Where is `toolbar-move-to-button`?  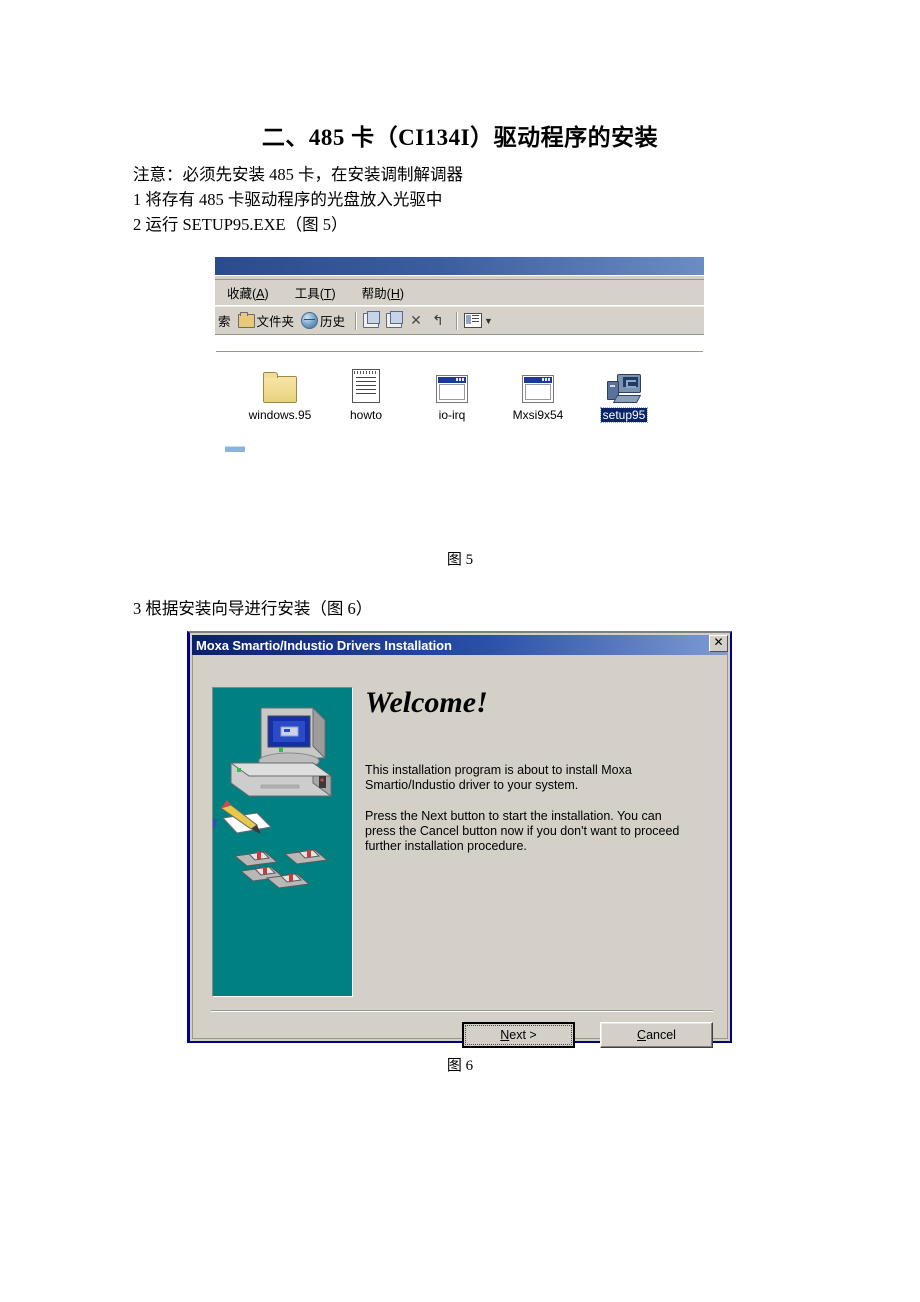 toolbar-move-to-button is located at coordinates (372, 319).